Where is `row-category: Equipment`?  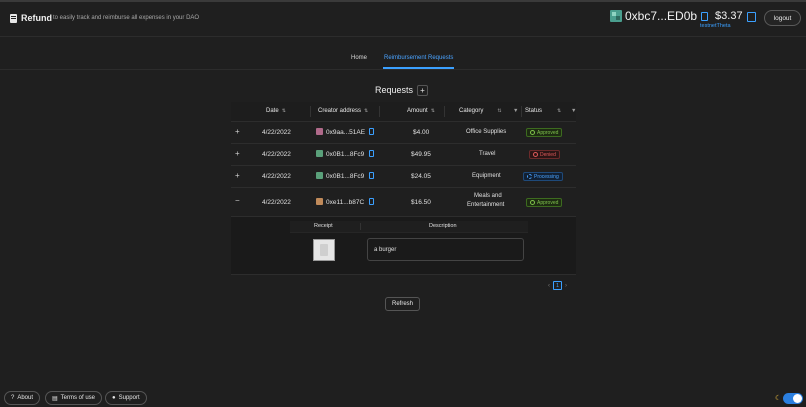
row-category: Equipment is located at coordinates (486, 176).